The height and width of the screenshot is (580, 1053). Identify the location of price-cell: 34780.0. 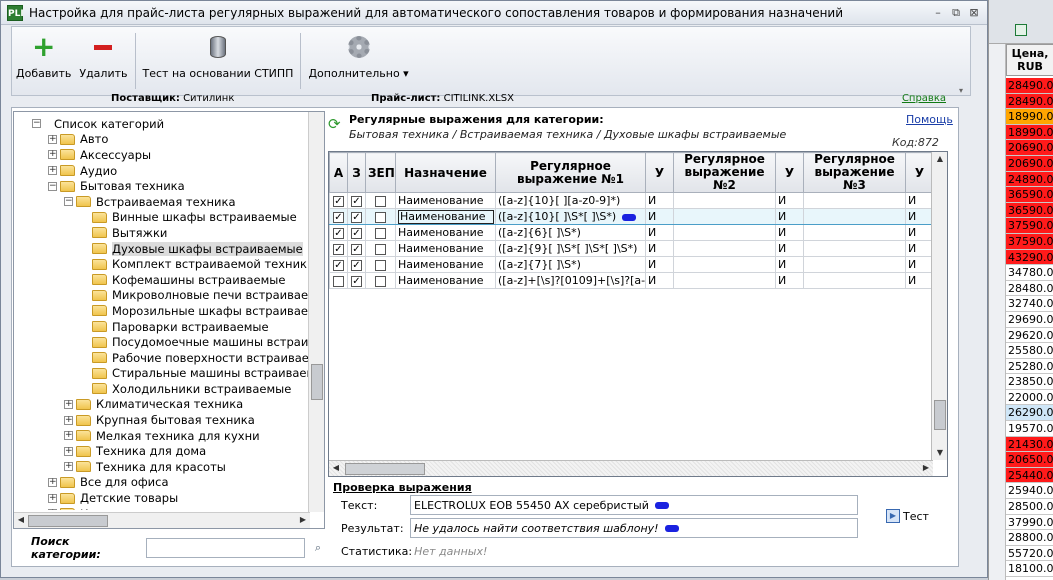
(1029, 273).